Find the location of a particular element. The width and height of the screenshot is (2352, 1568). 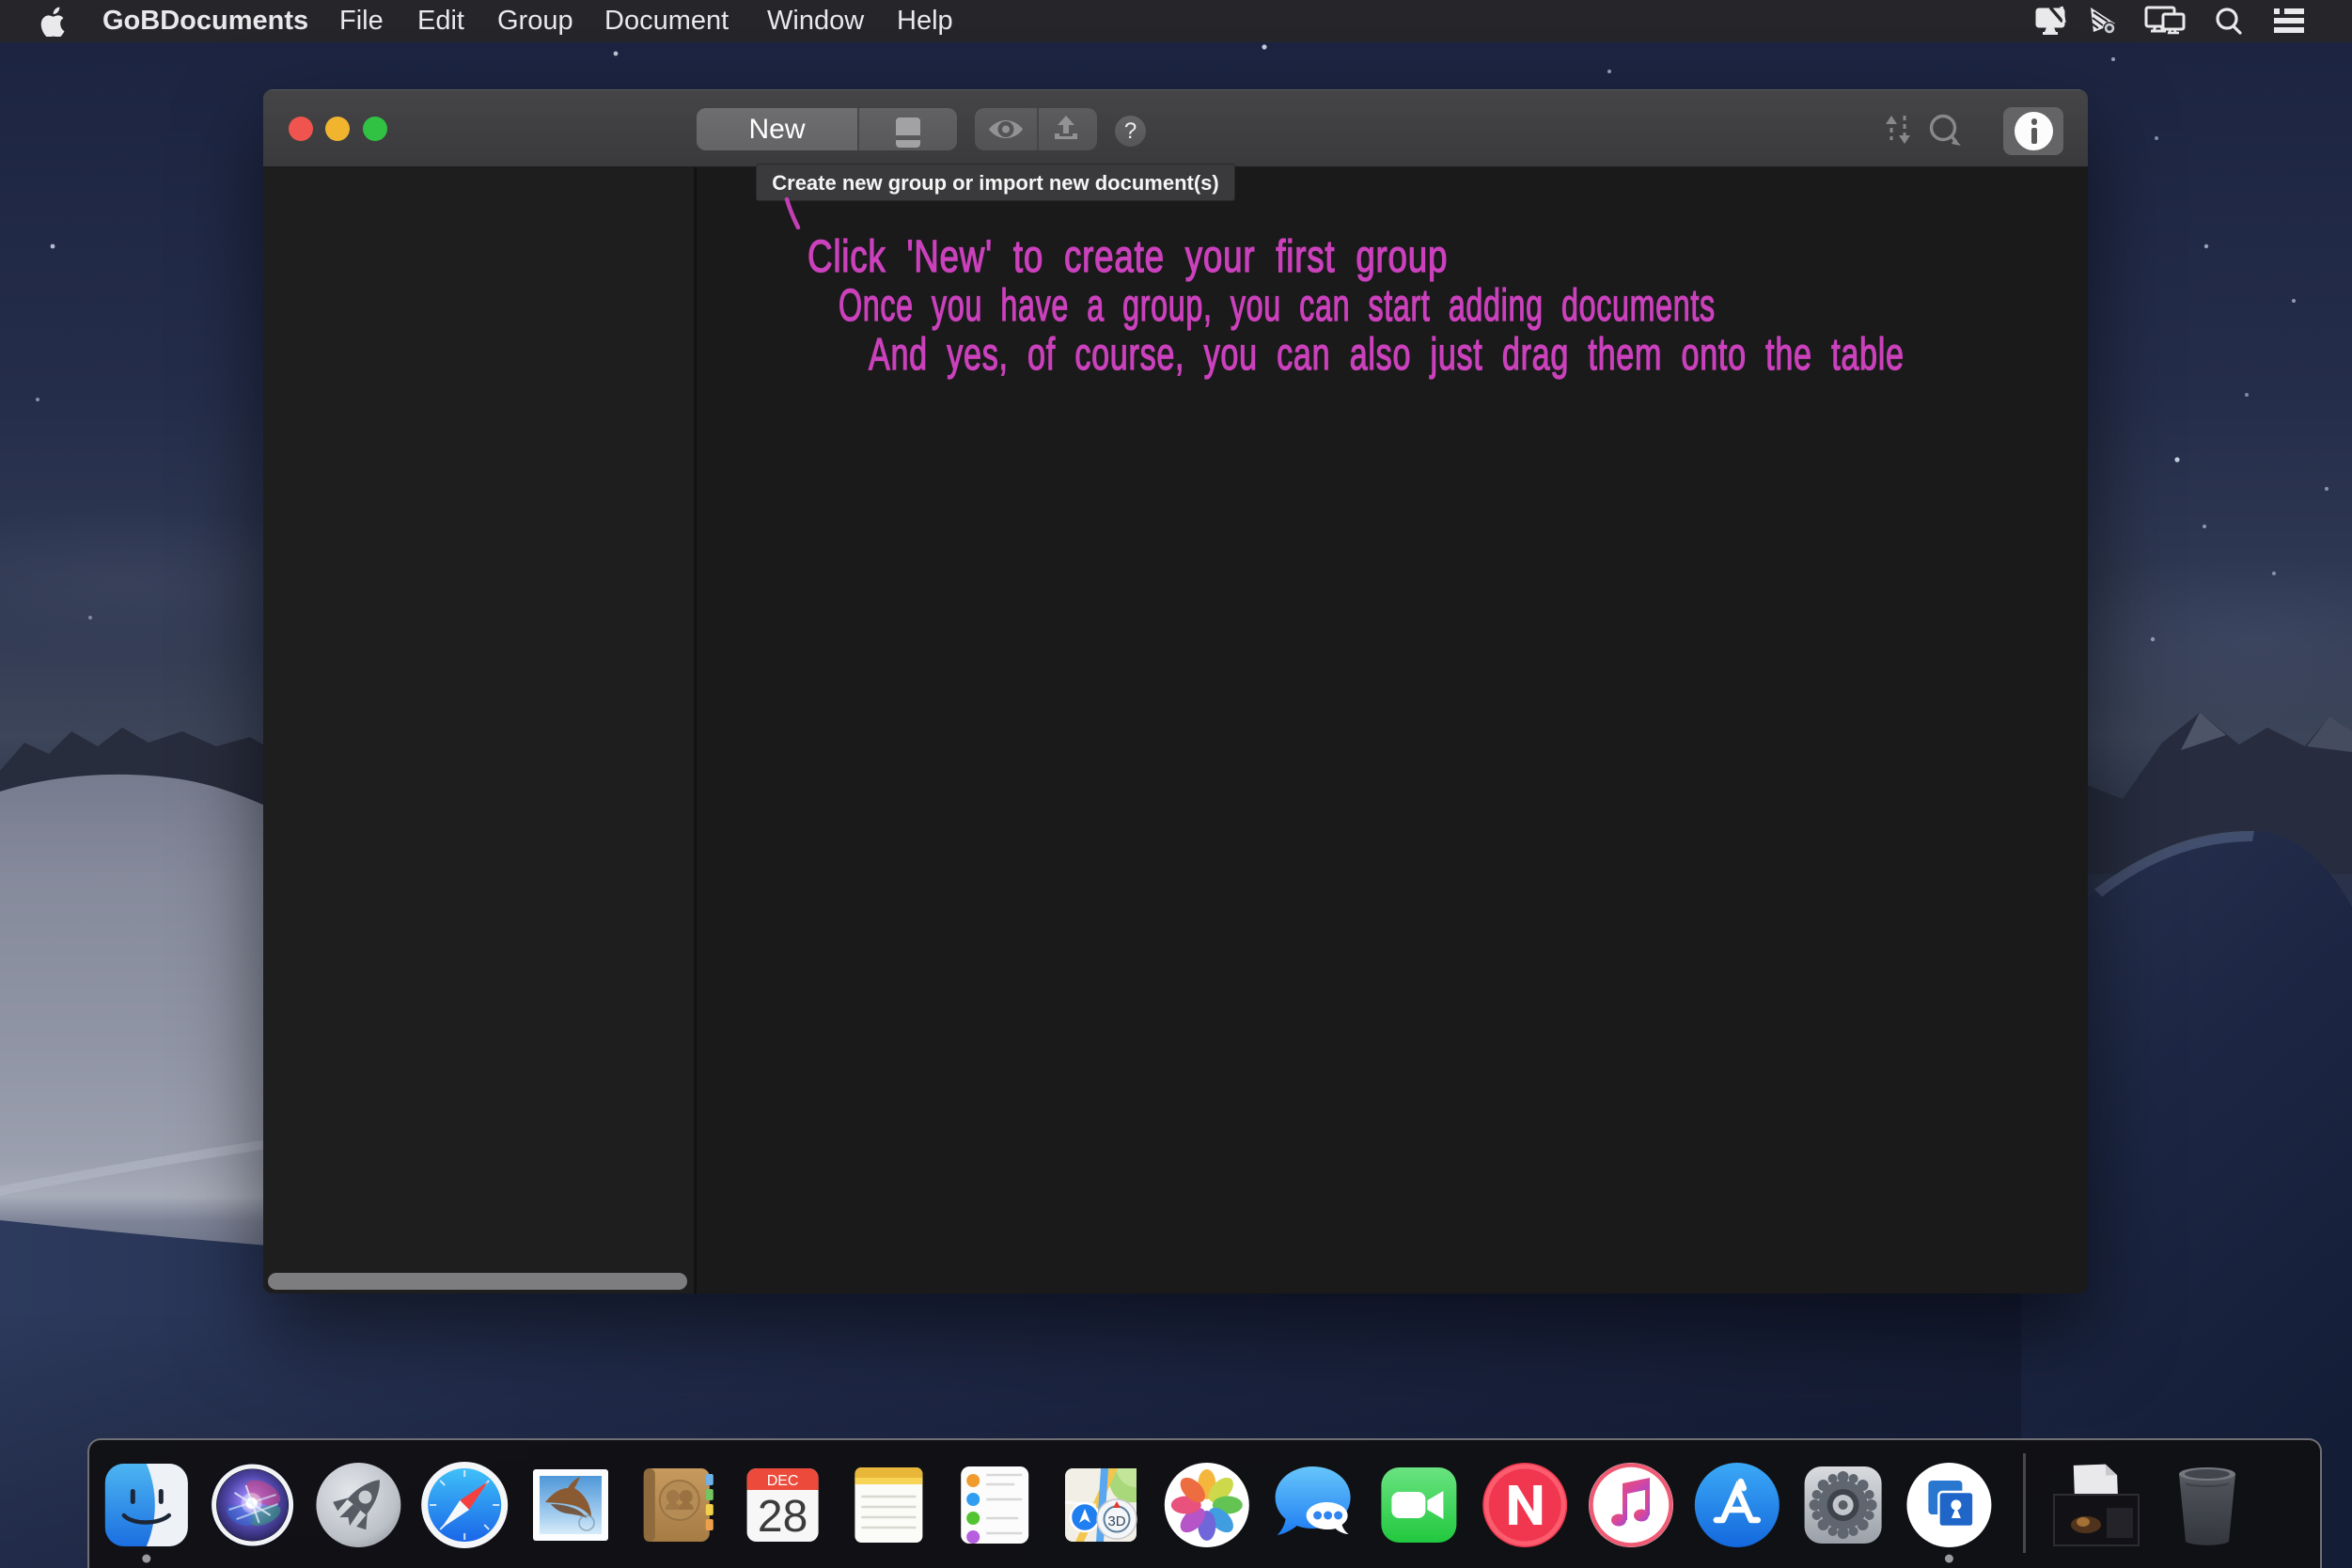

svg-text: 28 is located at coordinates (783, 1517).